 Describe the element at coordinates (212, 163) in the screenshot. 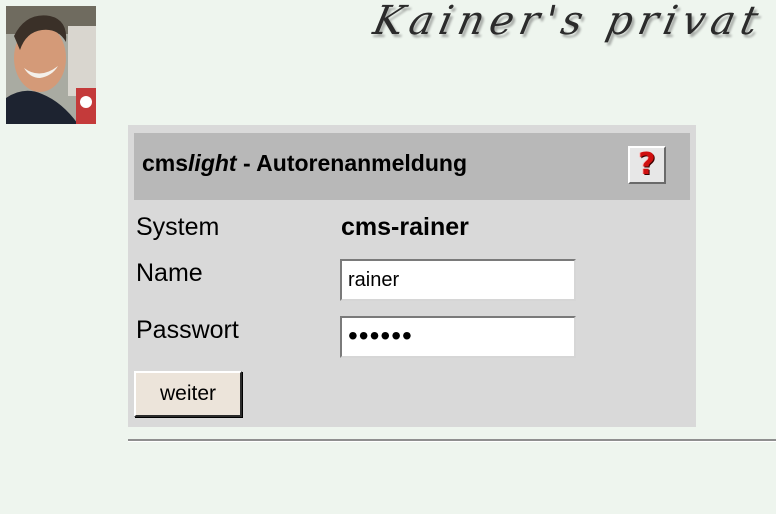

I see `login-title-italic: light` at that location.